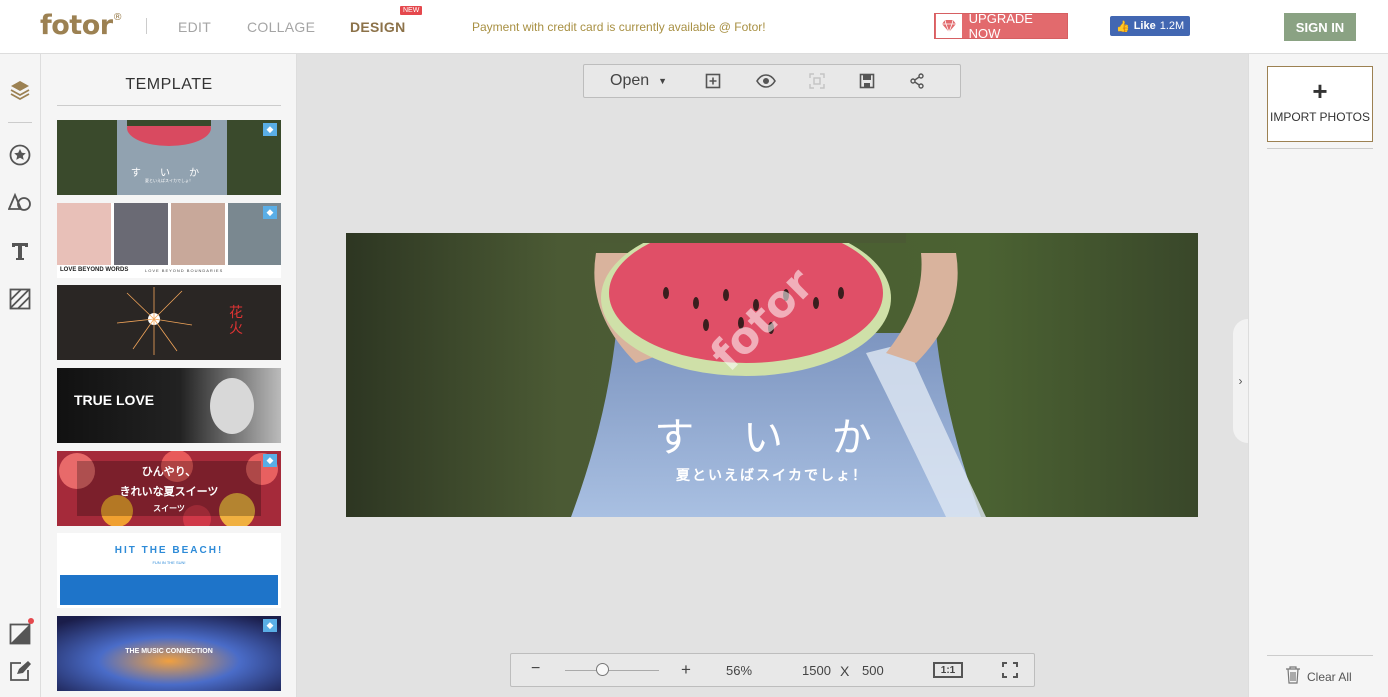  Describe the element at coordinates (169, 471) in the screenshot. I see `template-text: ひんやり、` at that location.